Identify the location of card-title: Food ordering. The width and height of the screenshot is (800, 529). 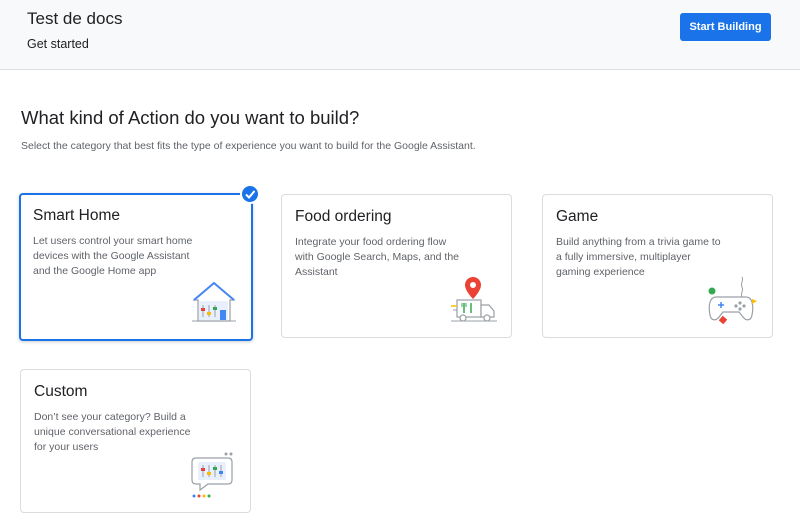
(343, 216).